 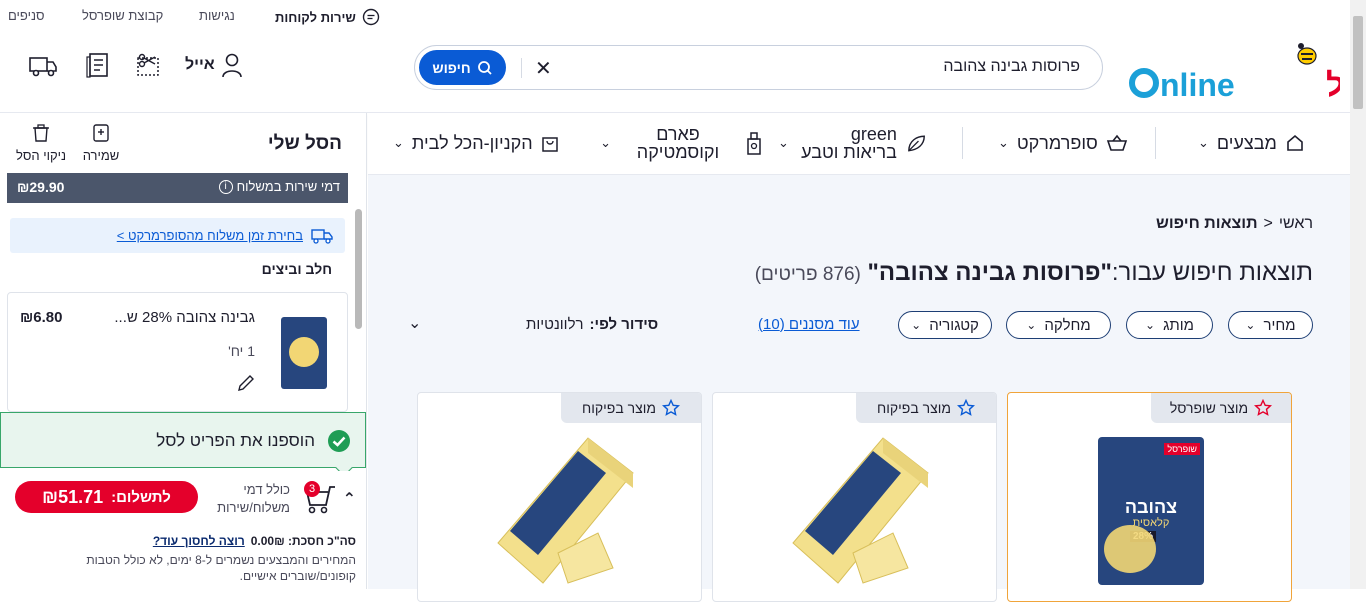 I want to click on logo-graphic: nline שופרסל, so click(x=1247, y=73).